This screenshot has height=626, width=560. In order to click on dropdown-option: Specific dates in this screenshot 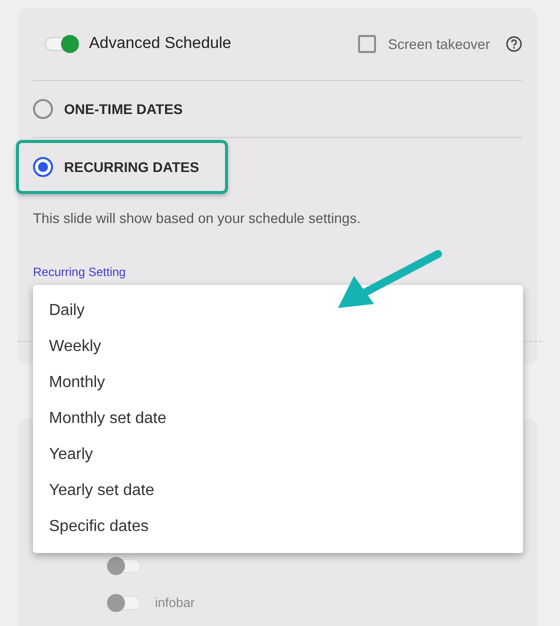, I will do `click(278, 527)`.